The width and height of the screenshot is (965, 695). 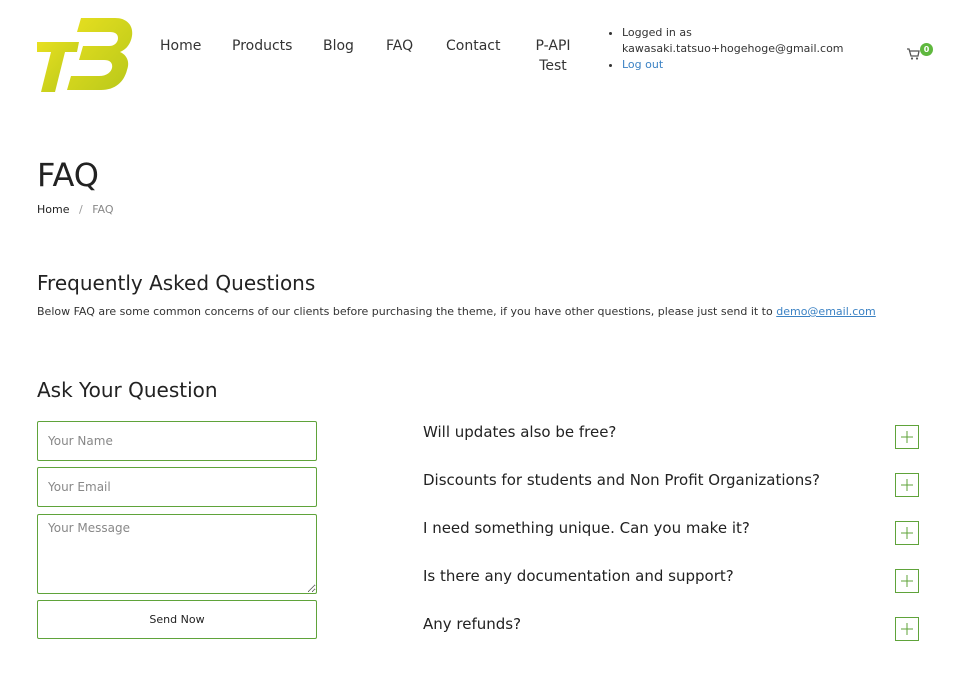 What do you see at coordinates (671, 629) in the screenshot?
I see `faq-item: Any refunds?` at bounding box center [671, 629].